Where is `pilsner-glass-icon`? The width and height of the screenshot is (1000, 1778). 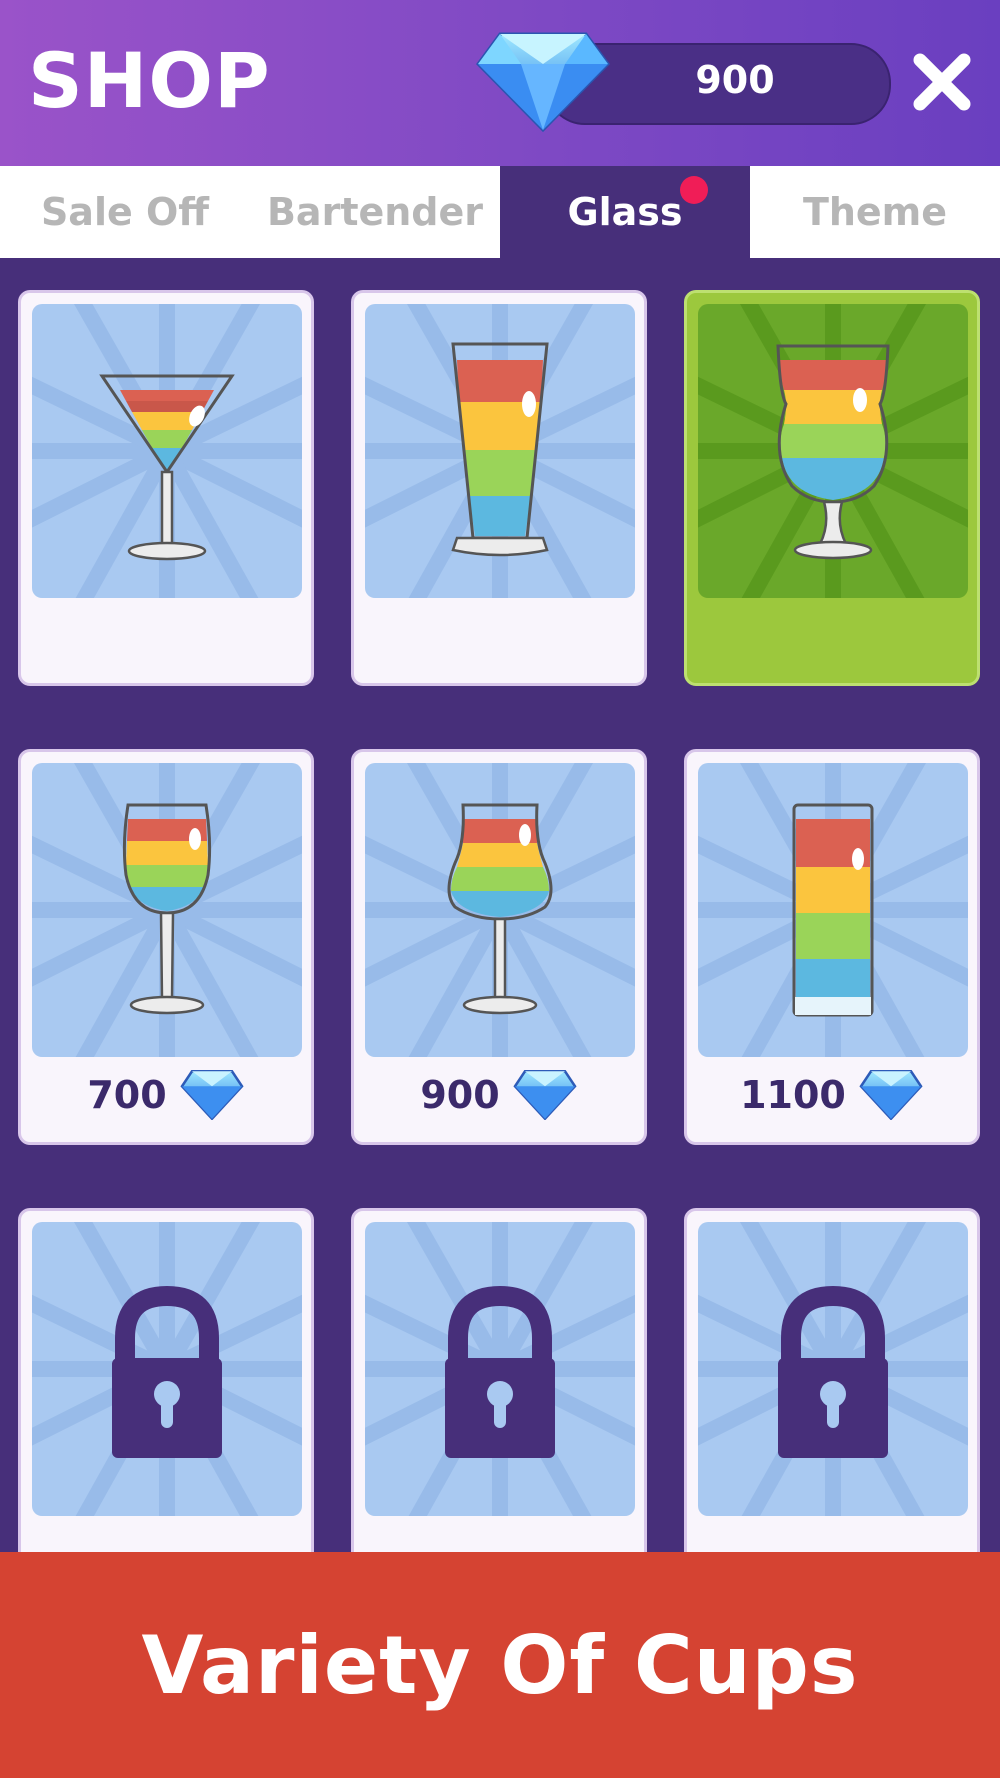
pilsner-glass-icon is located at coordinates (500, 451).